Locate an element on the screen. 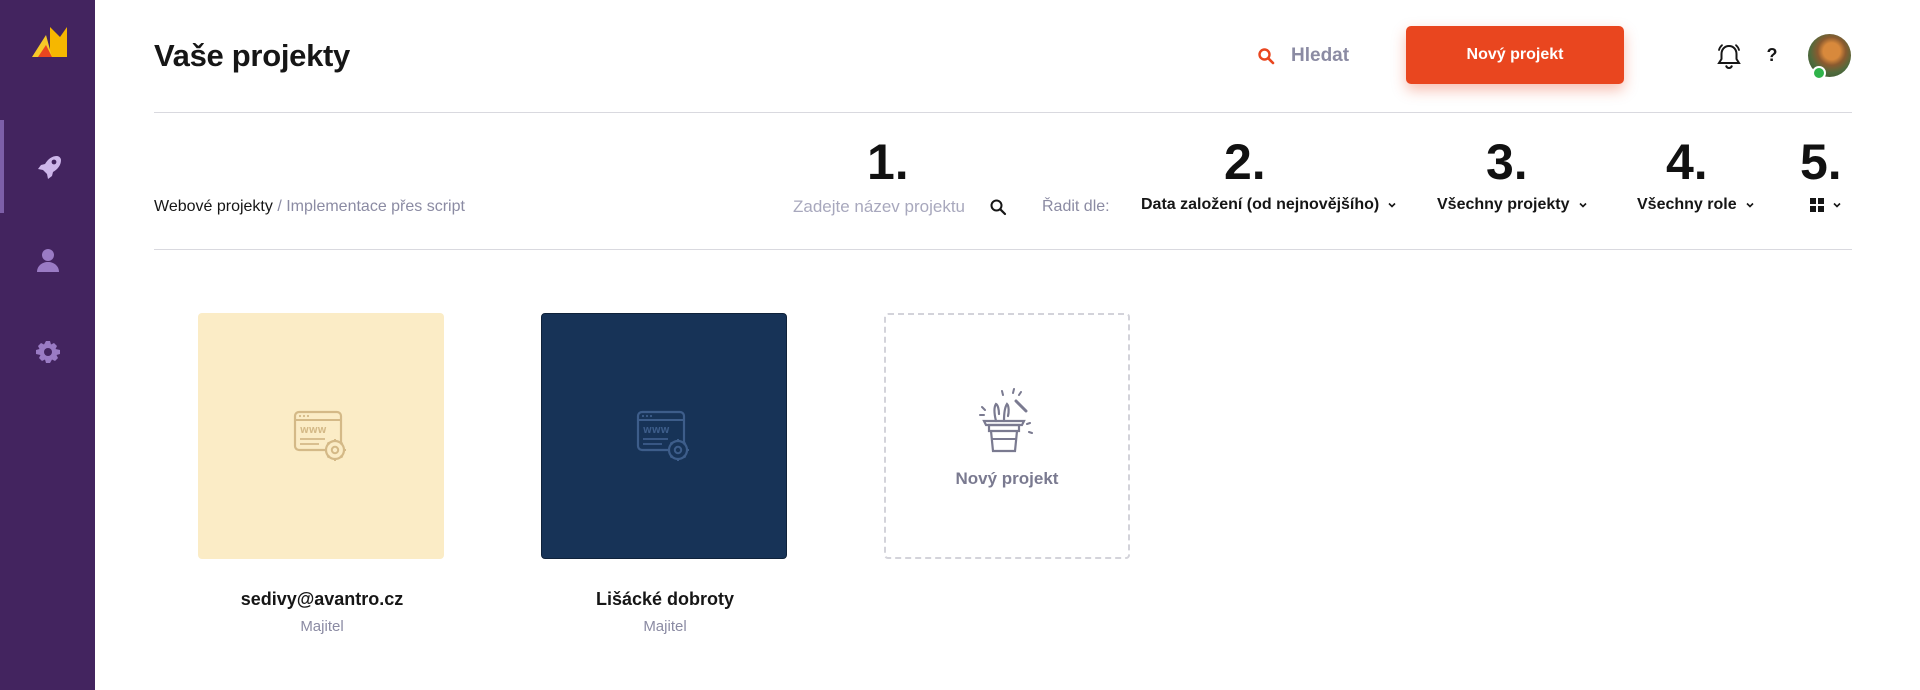 The image size is (1920, 690). gear-icon is located at coordinates (47, 351).